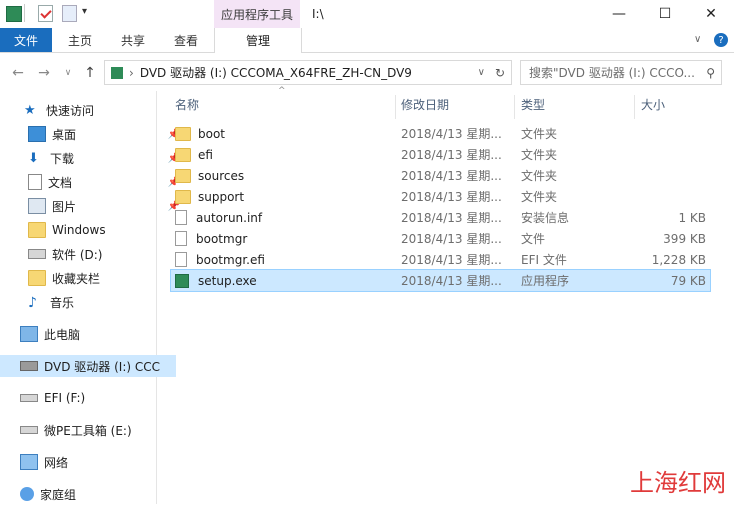 This screenshot has height=505, width=734. What do you see at coordinates (282, 91) in the screenshot?
I see `sort-ascending-icon: ^` at bounding box center [282, 91].